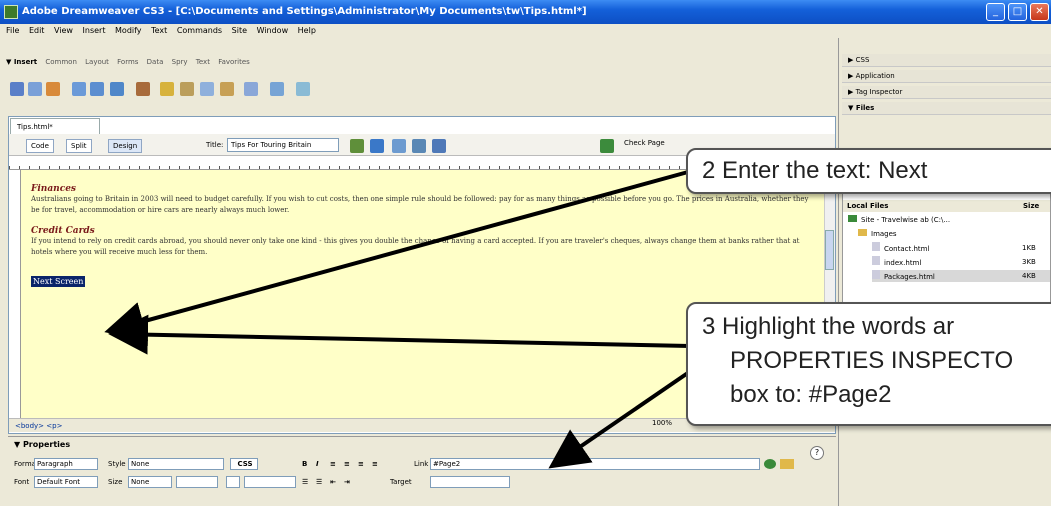 The image size is (1051, 506). Describe the element at coordinates (277, 89) in the screenshot. I see `templates-icon` at that location.